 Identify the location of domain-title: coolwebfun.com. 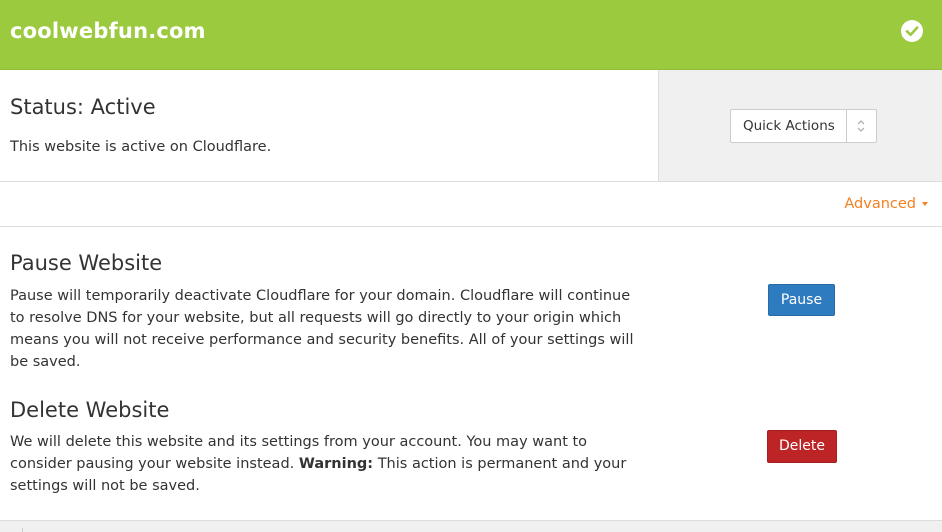
(108, 31).